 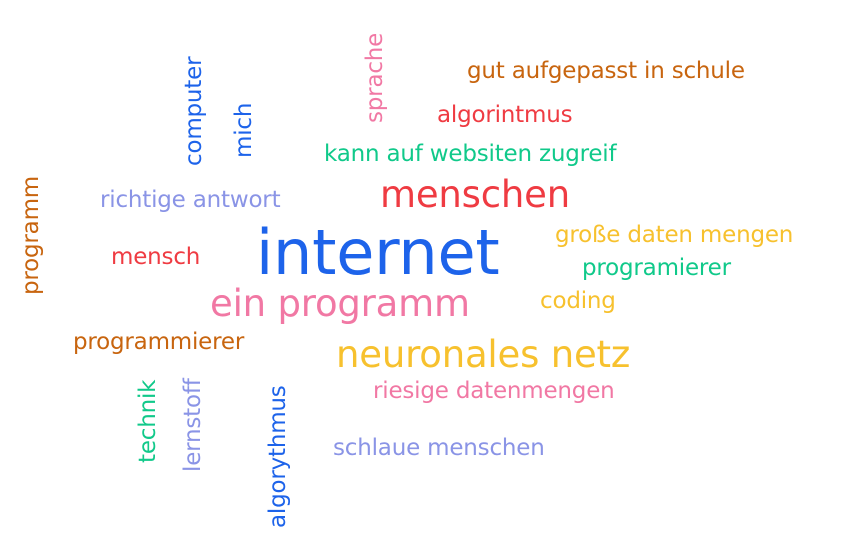 What do you see at coordinates (378, 252) in the screenshot?
I see `word-internet: internet` at bounding box center [378, 252].